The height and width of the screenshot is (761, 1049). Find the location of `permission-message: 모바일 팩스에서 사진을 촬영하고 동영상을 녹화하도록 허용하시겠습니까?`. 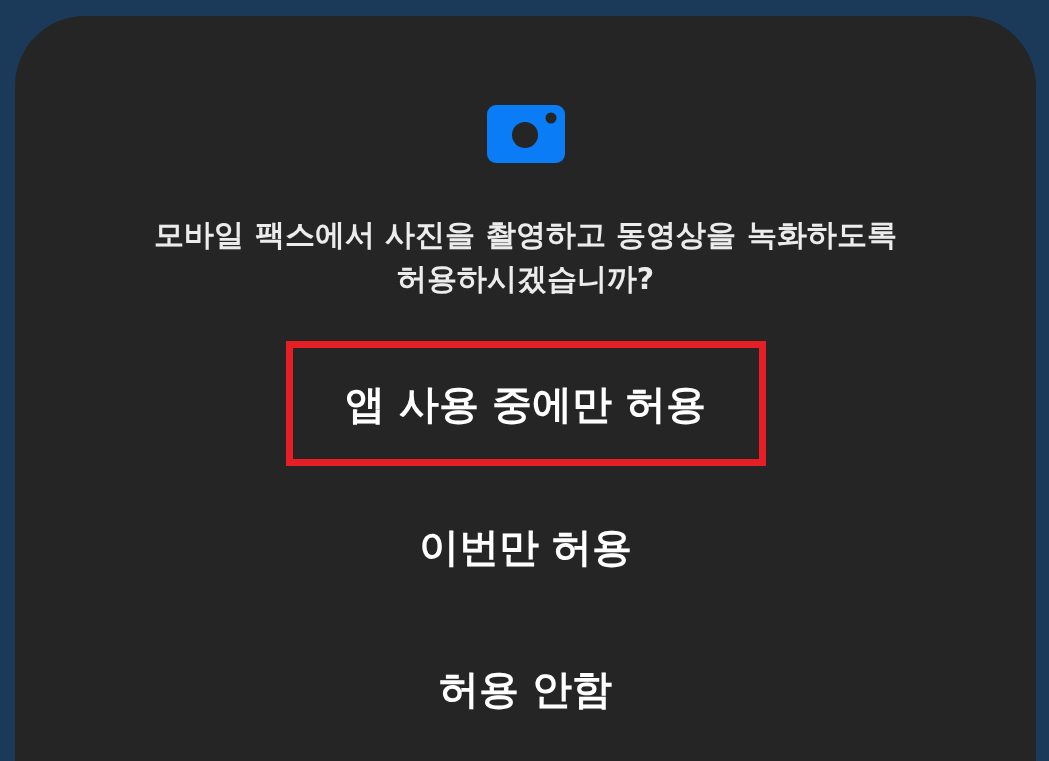

permission-message: 모바일 팩스에서 사진을 촬영하고 동영상을 녹화하도록 허용하시겠습니까? is located at coordinates (525, 257).